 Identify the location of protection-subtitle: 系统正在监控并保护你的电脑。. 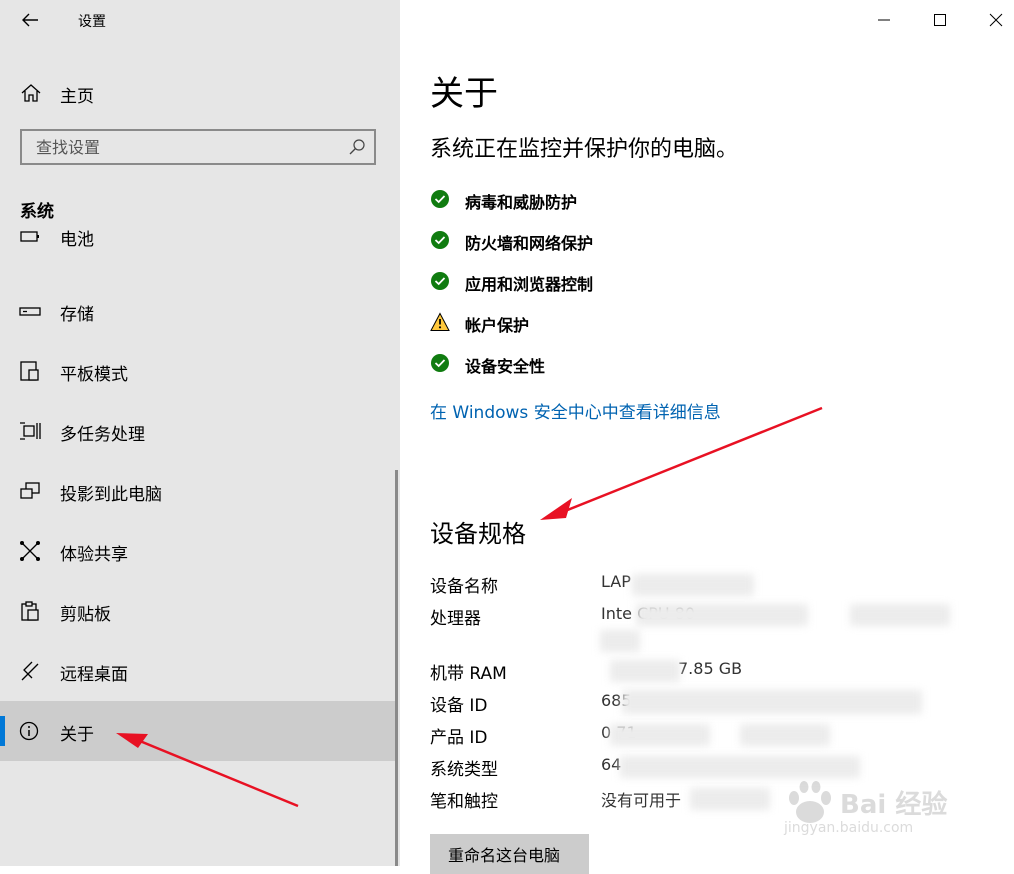
(584, 149).